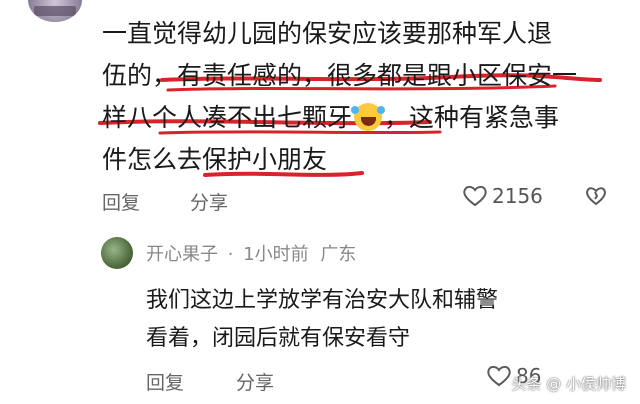 This screenshot has height=404, width=640. What do you see at coordinates (278, 338) in the screenshot?
I see `reply-text-line-2: 看着，闭园后就有保安看守` at bounding box center [278, 338].